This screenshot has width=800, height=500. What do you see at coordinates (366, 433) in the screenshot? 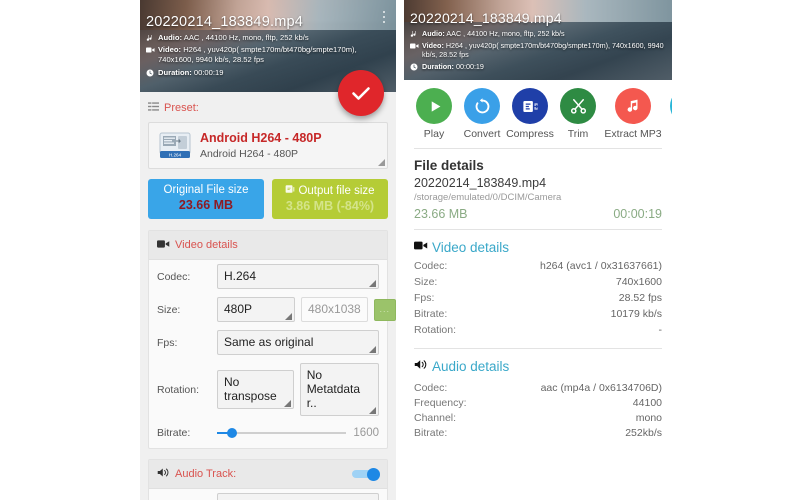
I see `bitrate-value: 1600` at bounding box center [366, 433].